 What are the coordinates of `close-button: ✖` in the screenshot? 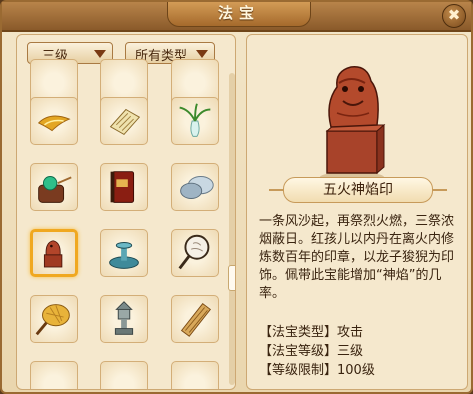 It's located at (454, 16).